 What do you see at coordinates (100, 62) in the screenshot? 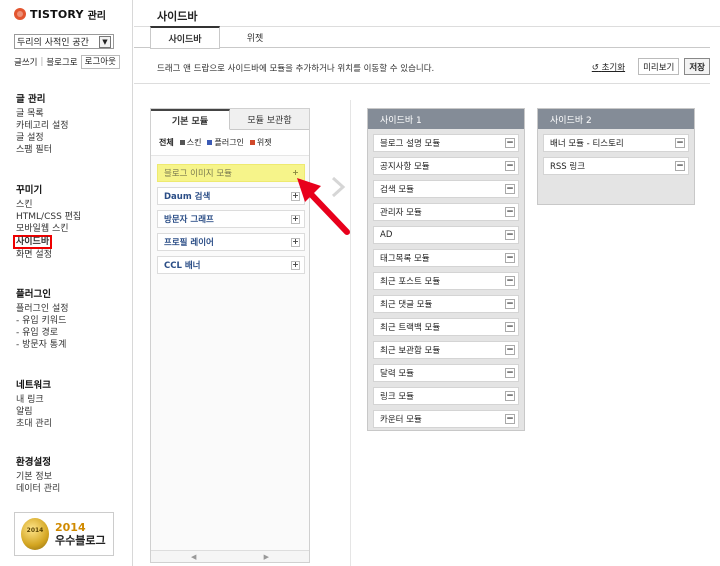
I see `logout-button: 로그아웃` at bounding box center [100, 62].